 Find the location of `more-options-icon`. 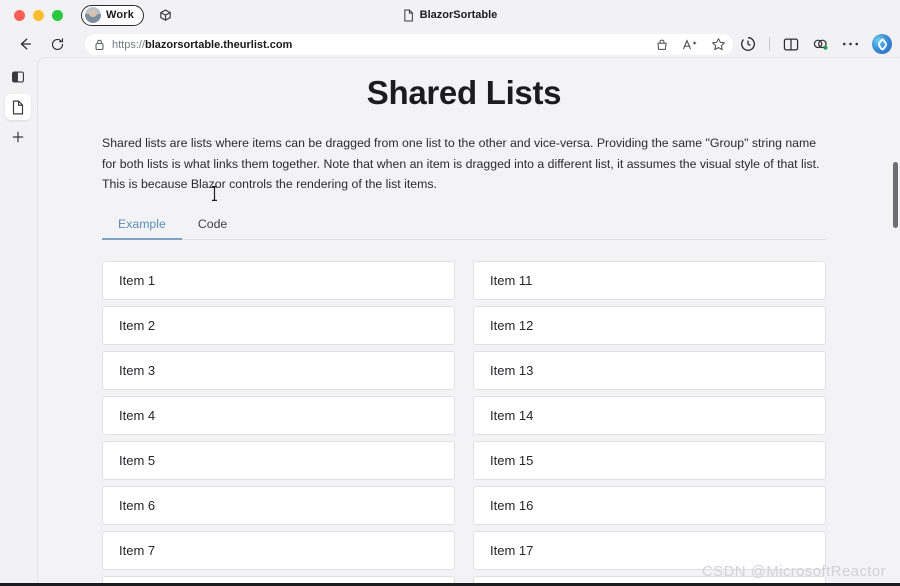

more-options-icon is located at coordinates (850, 44).